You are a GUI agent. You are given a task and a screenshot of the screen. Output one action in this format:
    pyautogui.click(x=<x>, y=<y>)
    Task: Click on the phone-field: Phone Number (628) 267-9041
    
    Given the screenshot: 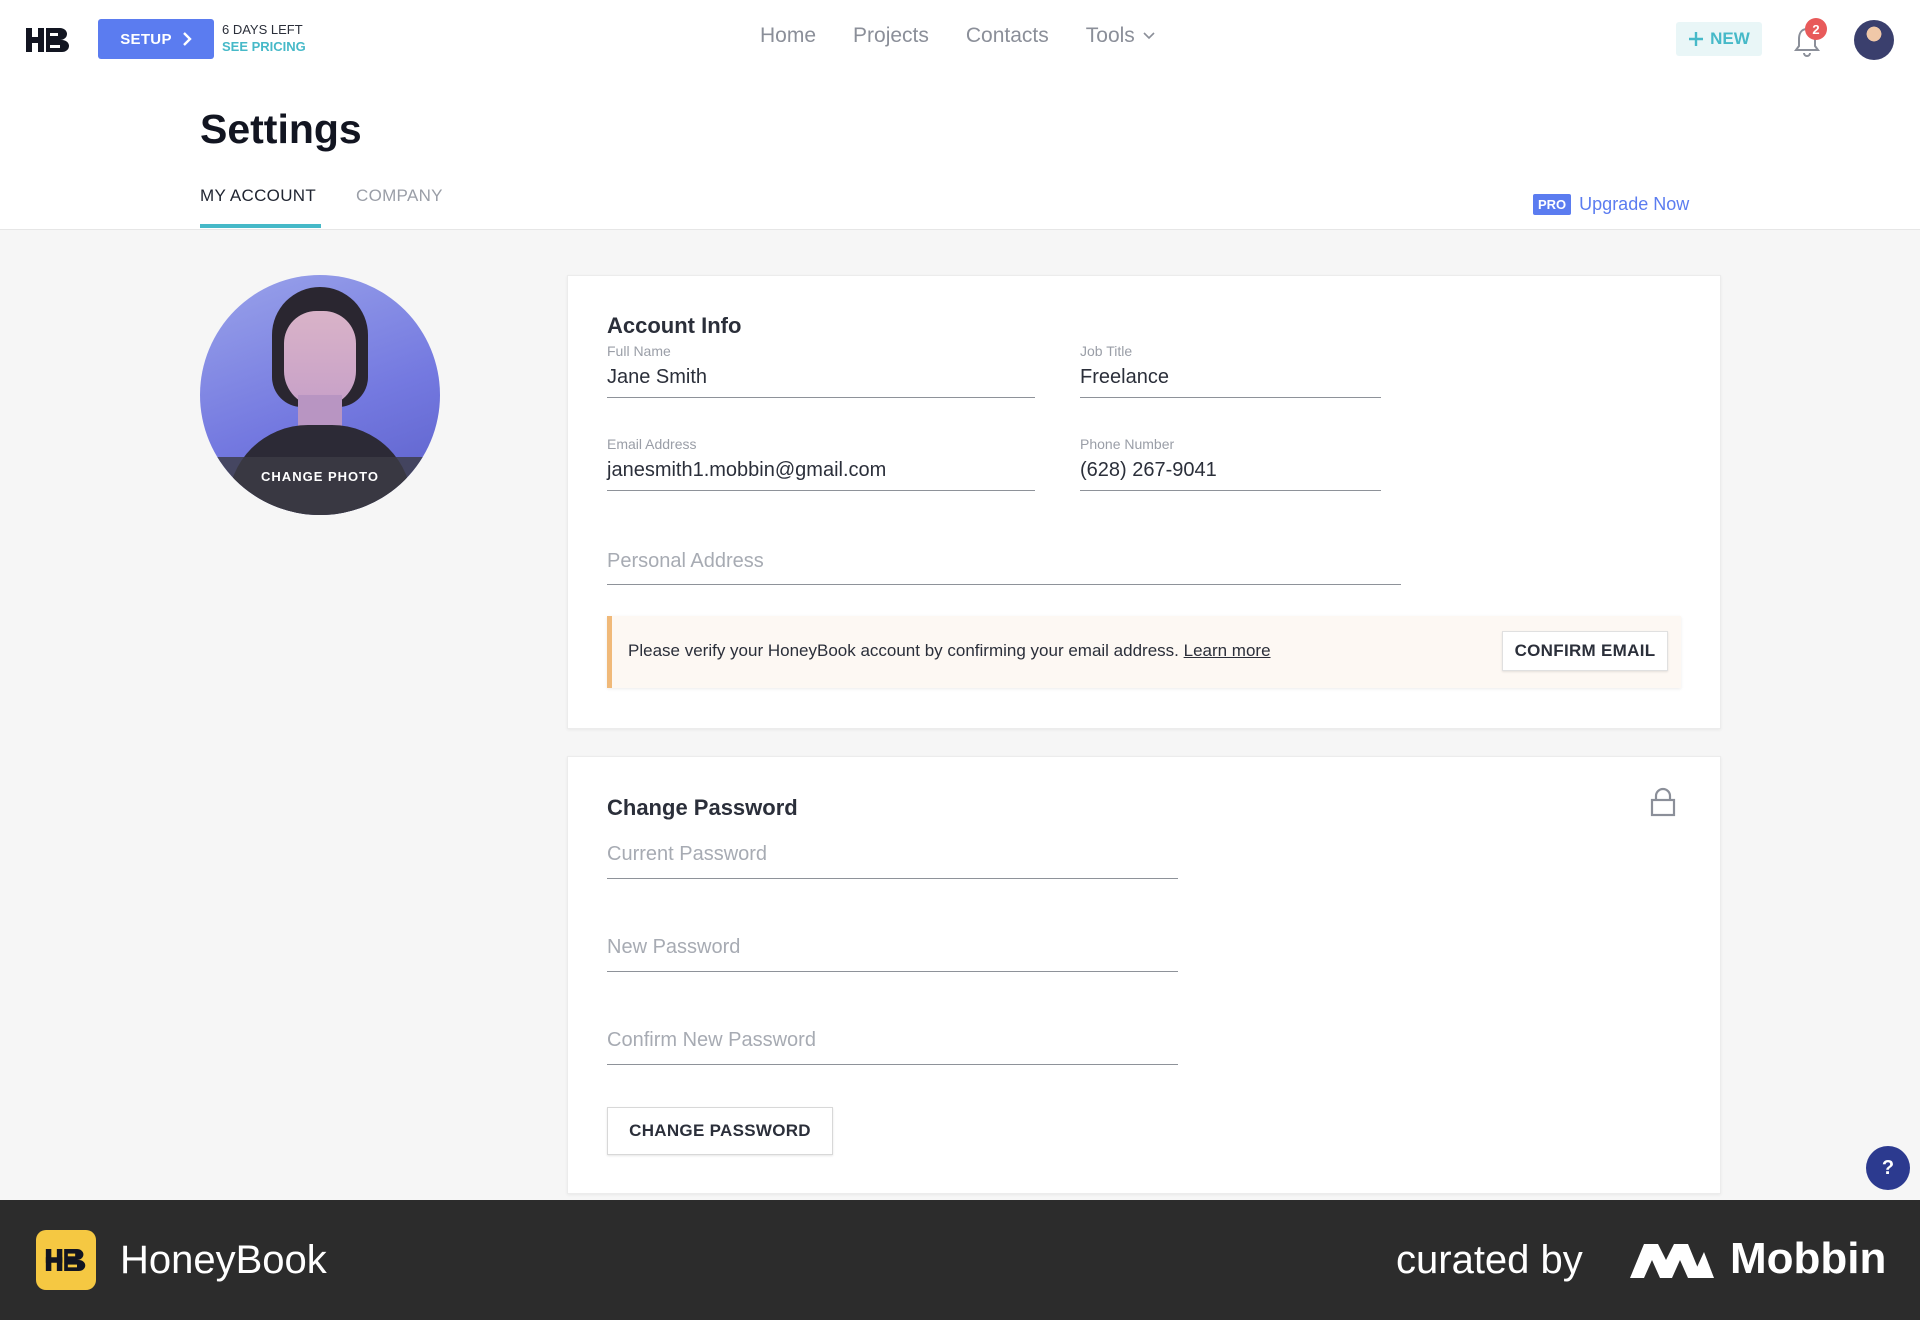 What is the action you would take?
    pyautogui.click(x=1230, y=463)
    